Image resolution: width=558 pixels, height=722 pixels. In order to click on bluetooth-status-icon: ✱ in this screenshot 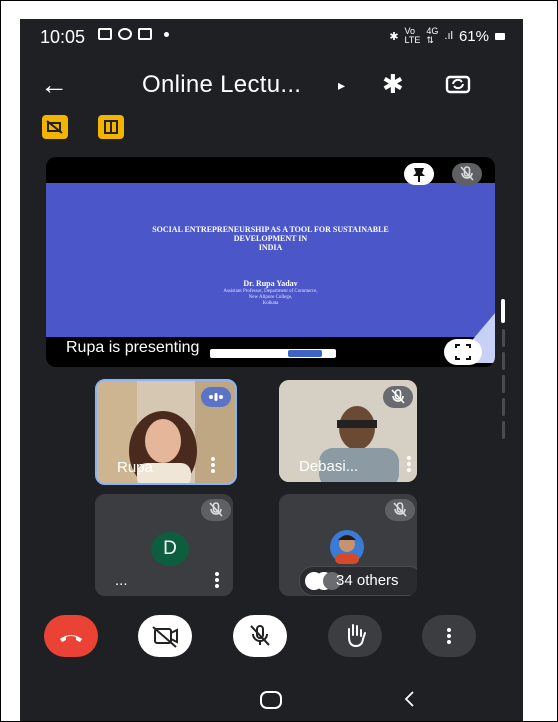, I will do `click(394, 36)`.